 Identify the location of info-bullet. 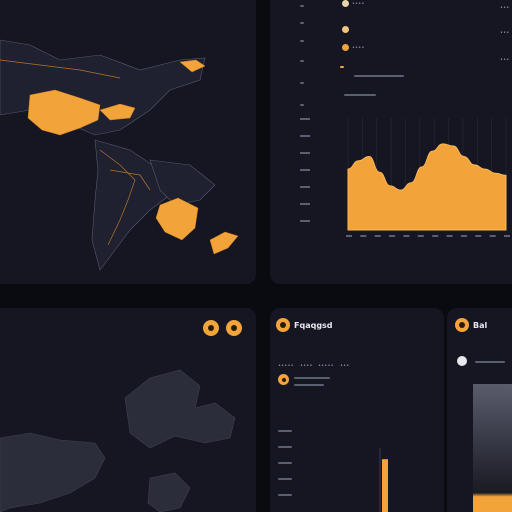
(342, 67).